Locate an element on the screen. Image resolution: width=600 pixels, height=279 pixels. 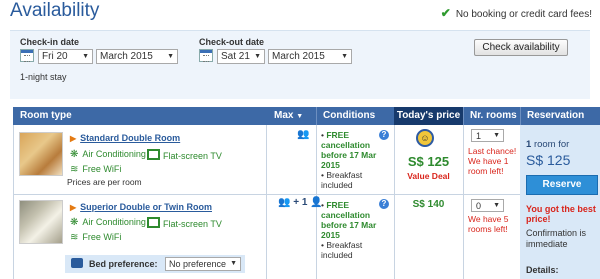
rooms-left-note: We have 5 rooms left! is located at coordinates (488, 224).